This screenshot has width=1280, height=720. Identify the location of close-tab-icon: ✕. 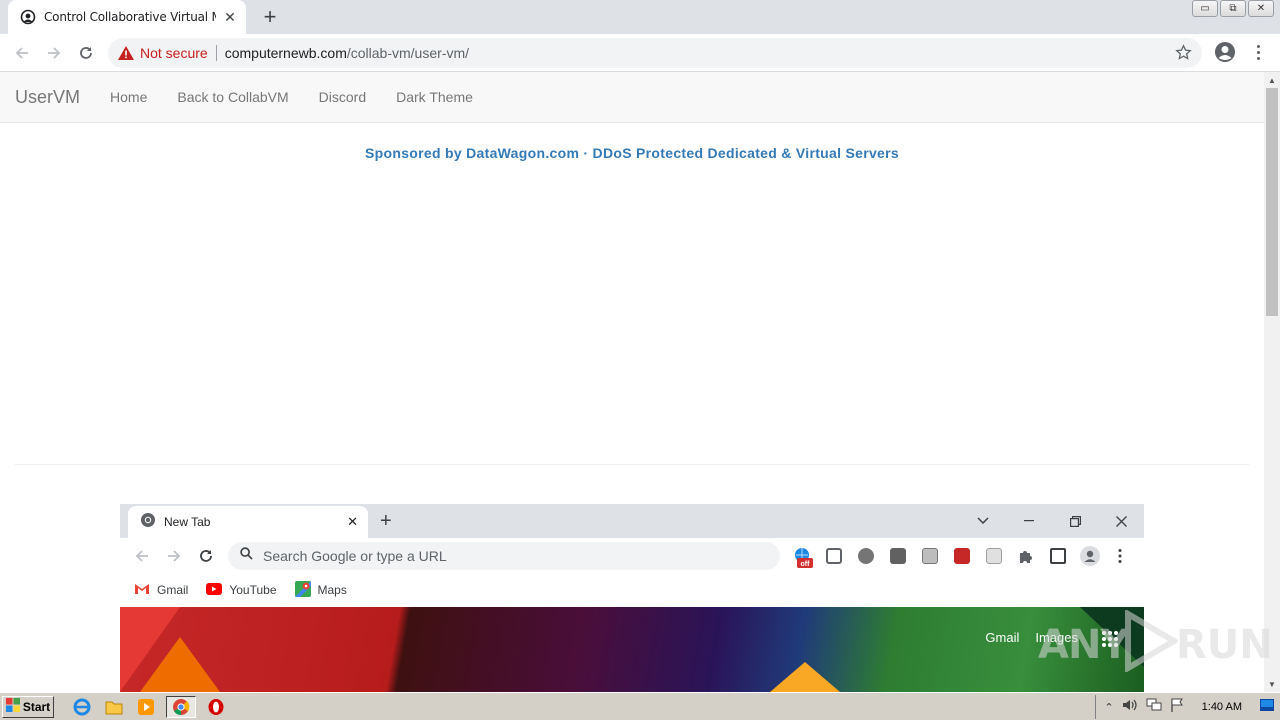
(230, 17).